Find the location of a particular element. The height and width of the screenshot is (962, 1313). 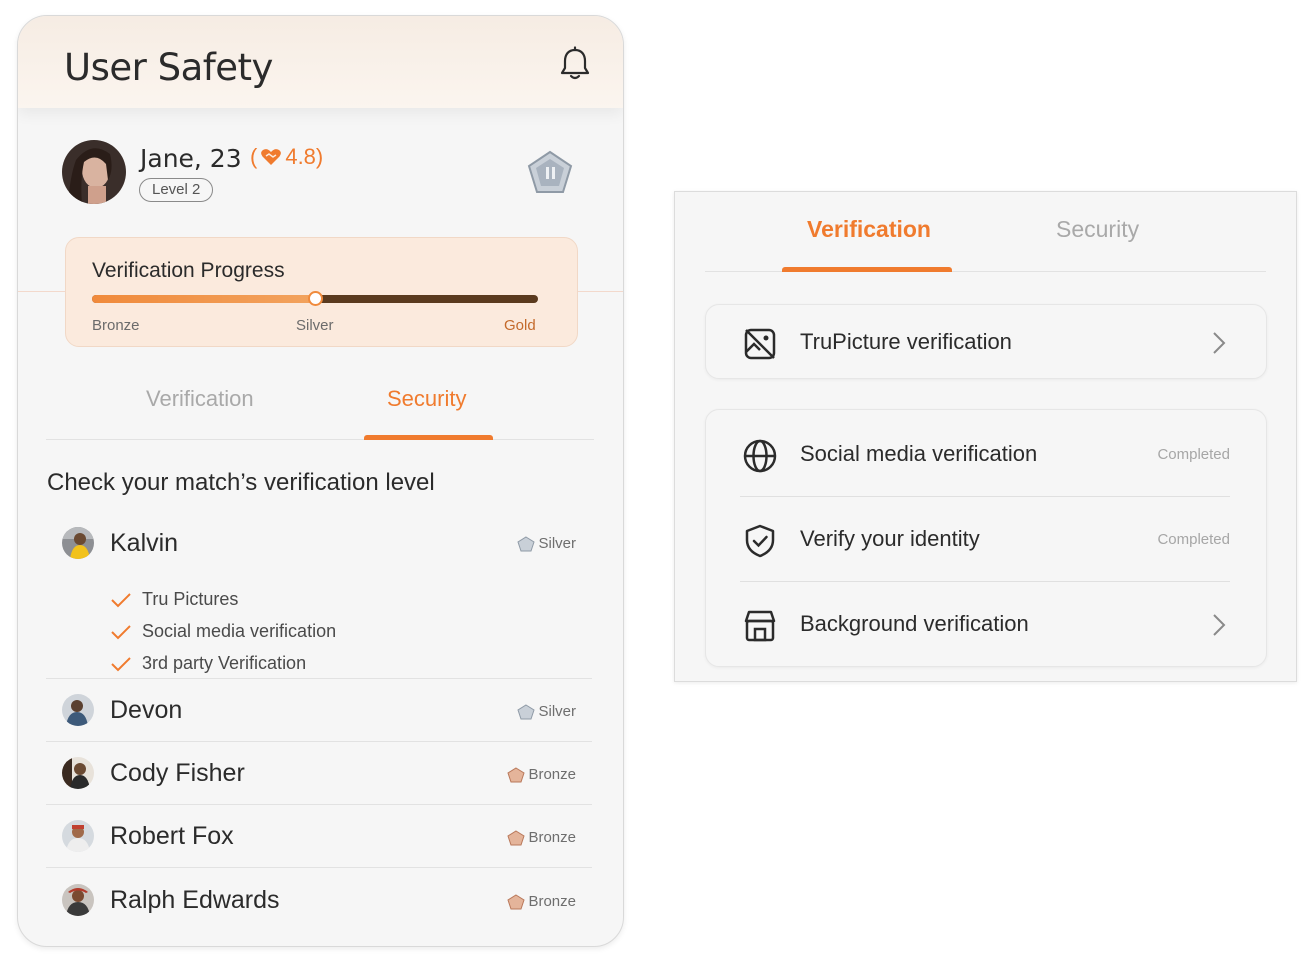

check-label: Social media verification is located at coordinates (239, 631).